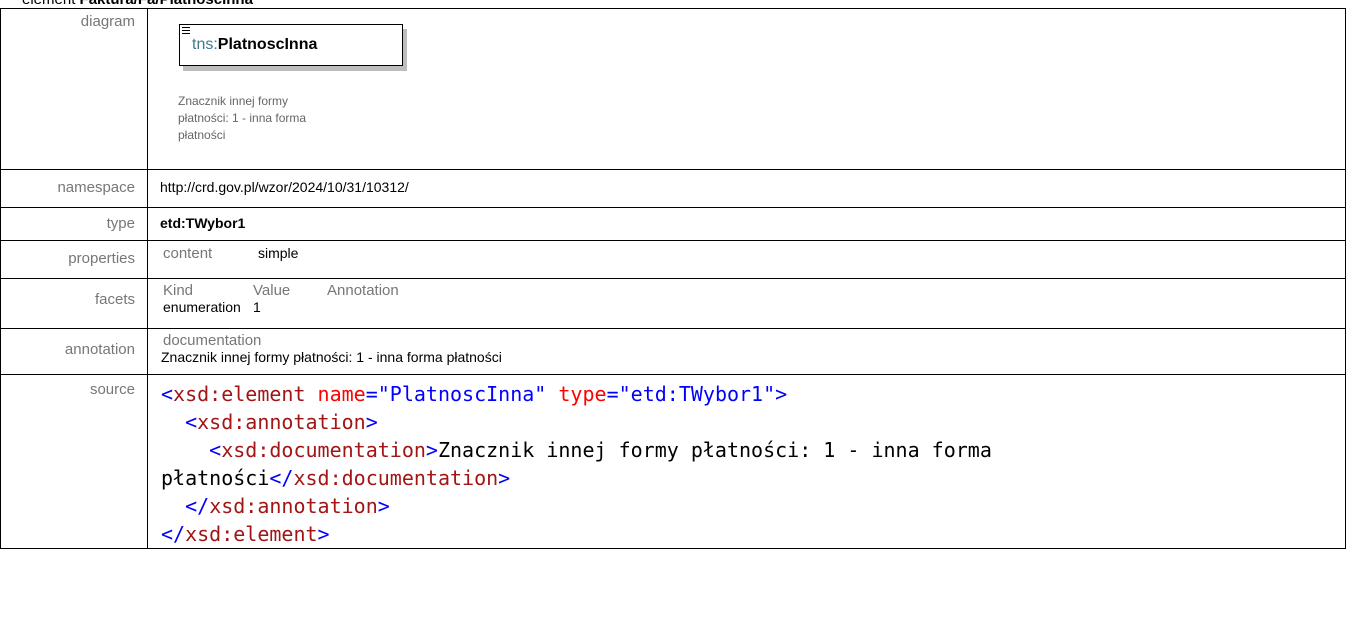  What do you see at coordinates (186, 31) in the screenshot?
I see `annotation-lines-icon` at bounding box center [186, 31].